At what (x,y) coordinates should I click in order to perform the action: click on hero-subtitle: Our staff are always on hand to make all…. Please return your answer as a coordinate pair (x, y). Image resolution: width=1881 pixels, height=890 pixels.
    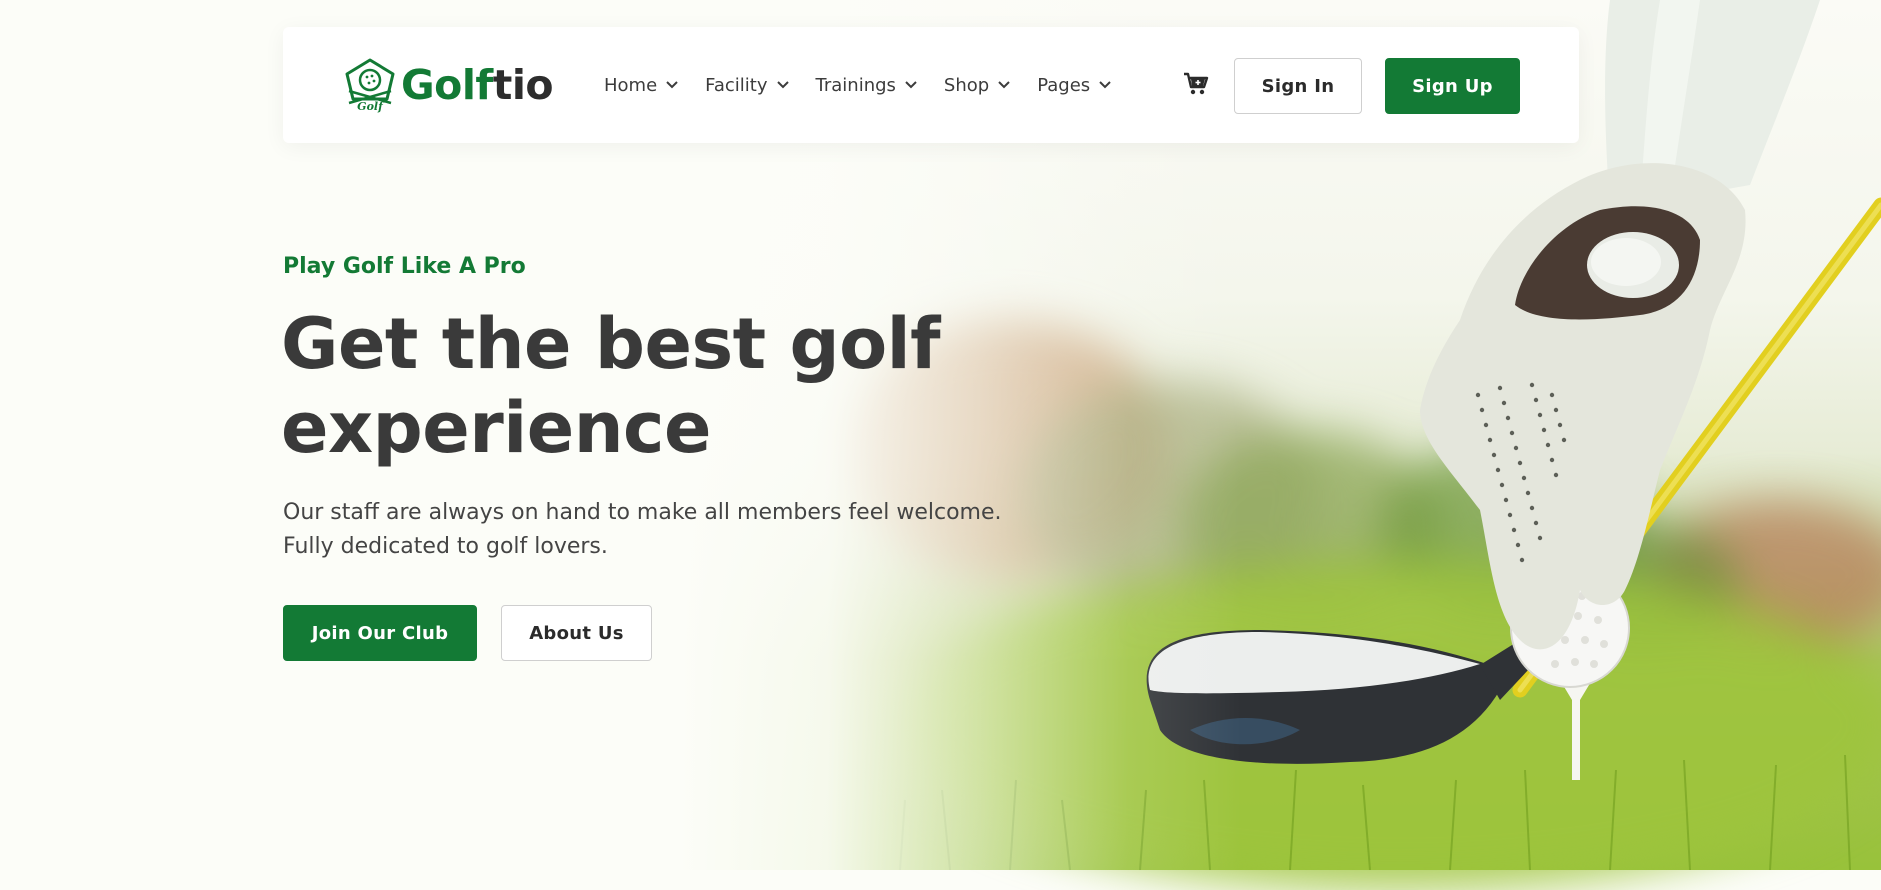
    Looking at the image, I should click on (663, 530).